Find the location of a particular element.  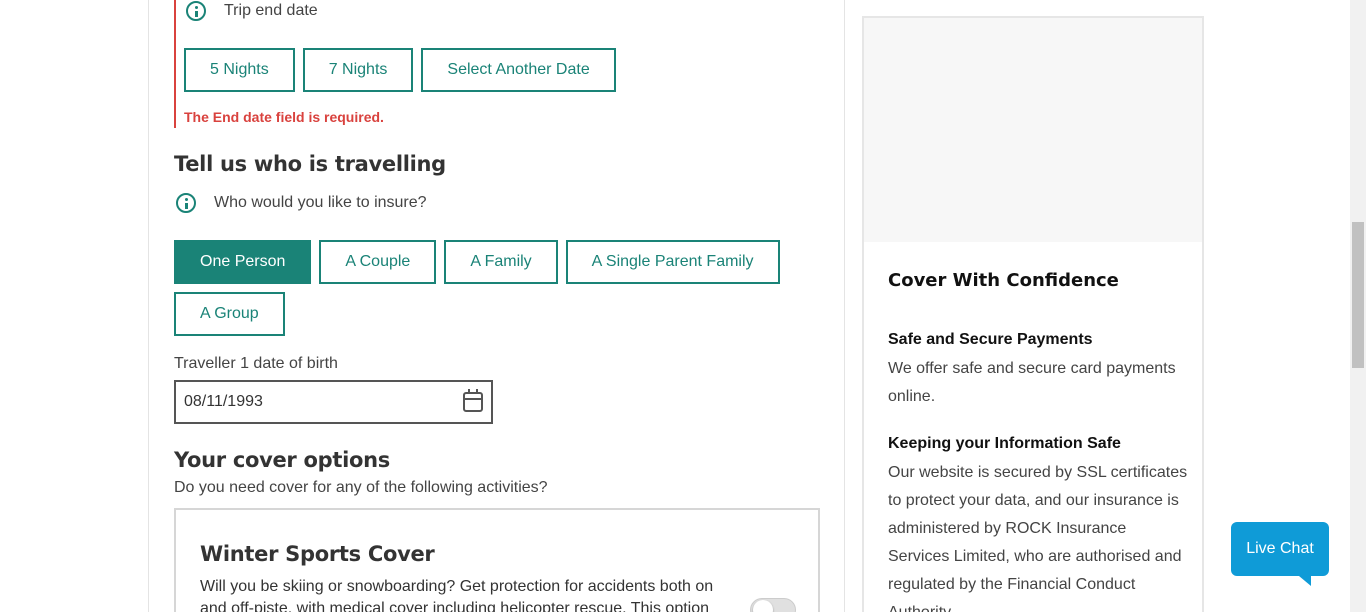

dob-label: Traveller 1 date of birth is located at coordinates (256, 363).